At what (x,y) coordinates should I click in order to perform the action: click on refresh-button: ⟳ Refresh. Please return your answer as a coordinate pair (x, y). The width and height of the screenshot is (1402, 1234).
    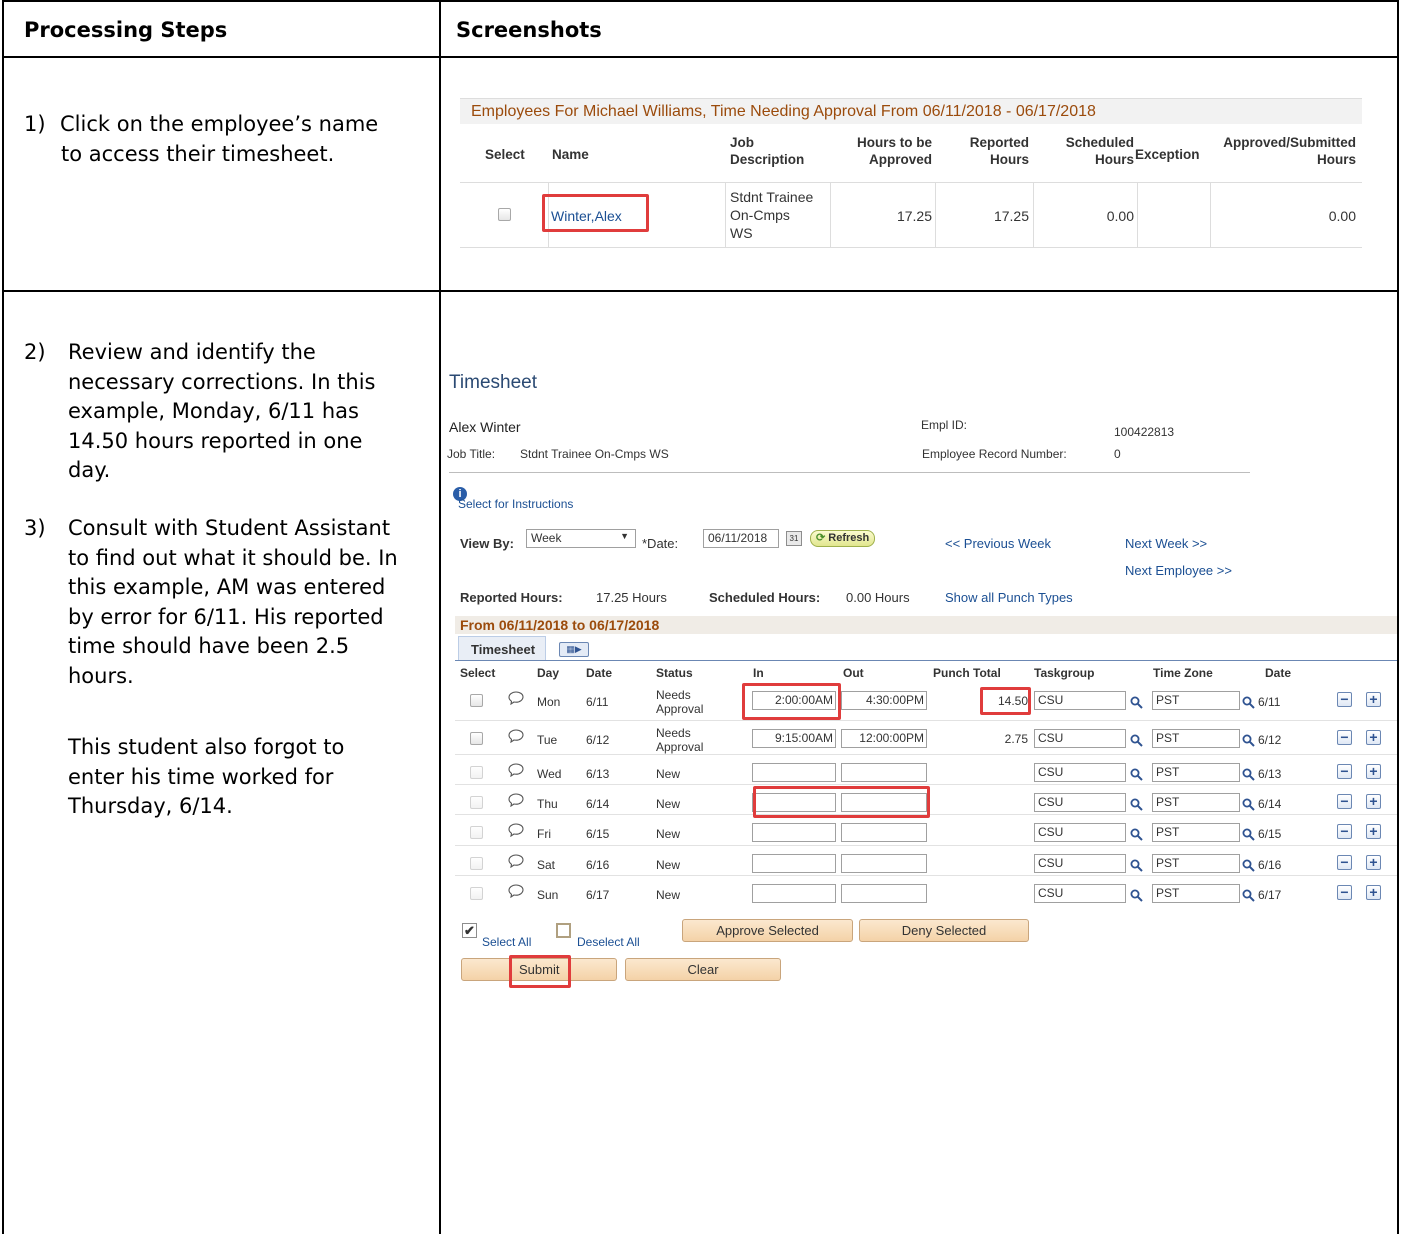
    Looking at the image, I should click on (843, 538).